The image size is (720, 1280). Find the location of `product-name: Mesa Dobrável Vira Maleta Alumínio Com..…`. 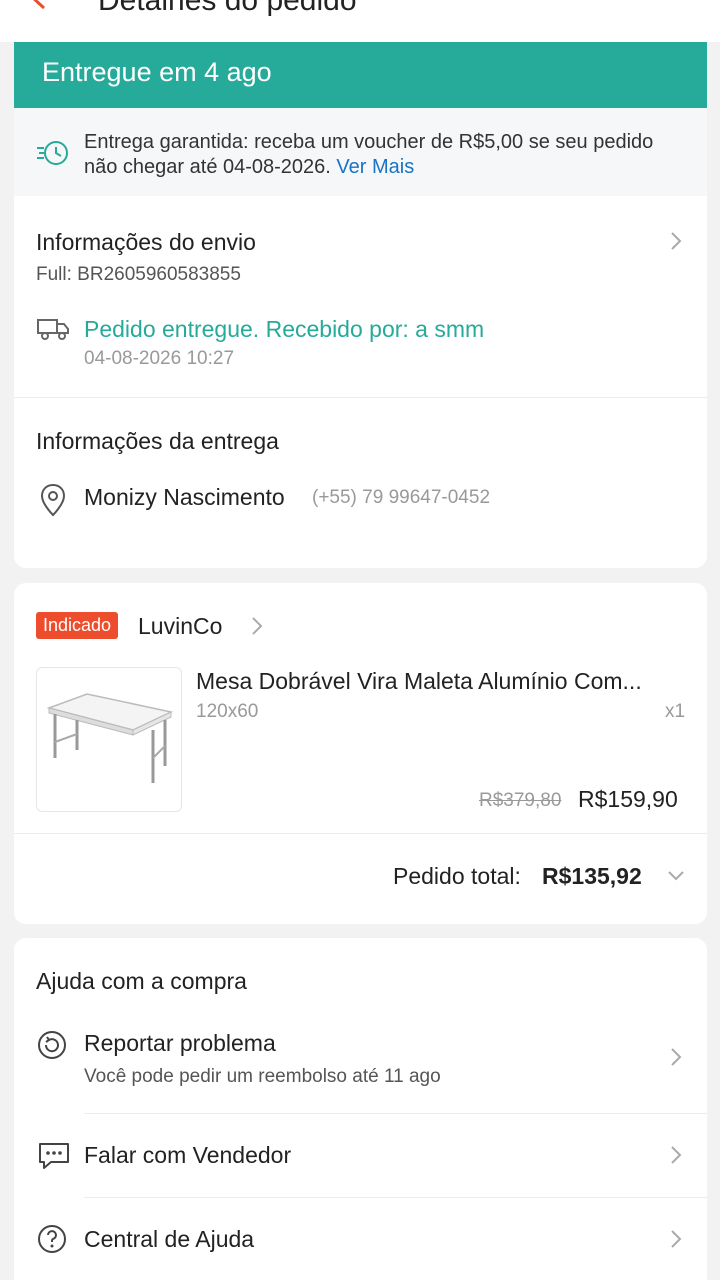

product-name: Mesa Dobrável Vira Maleta Alumínio Com..… is located at coordinates (419, 681).